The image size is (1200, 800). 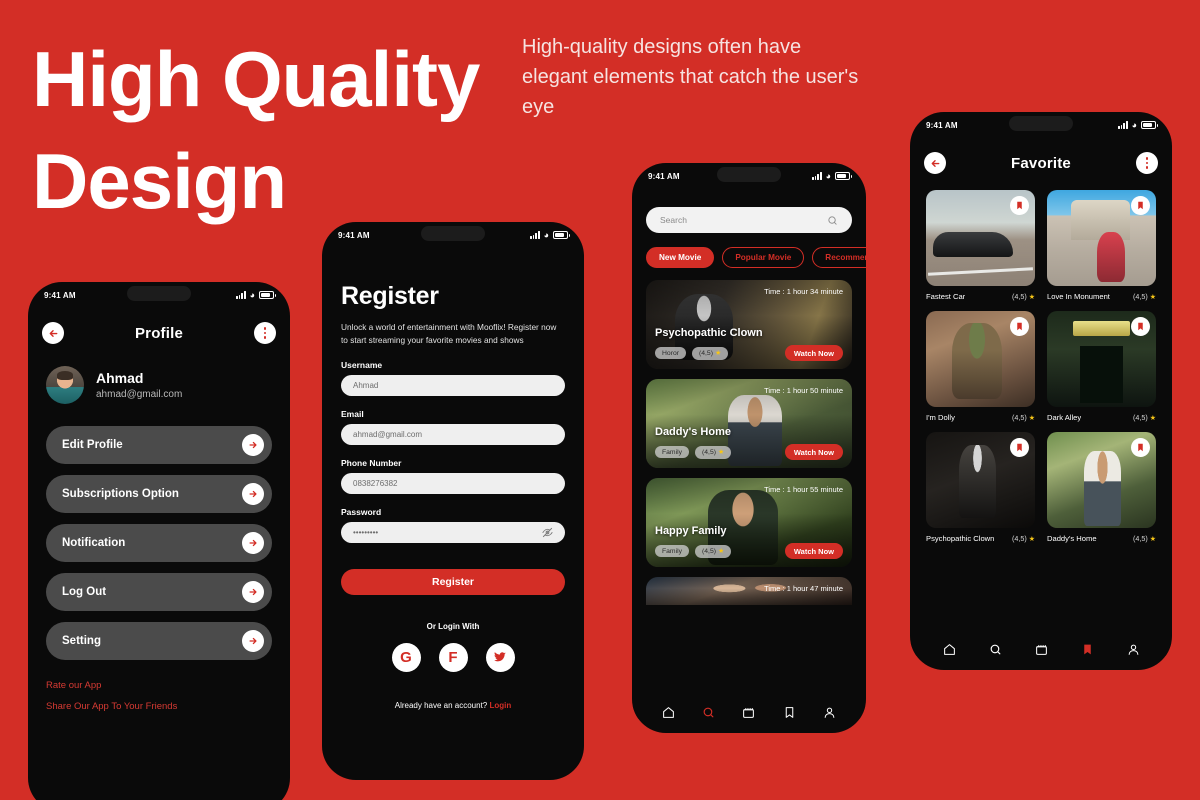 I want to click on category-filter-chips: New Movie Popular Movie Recommended, so click(x=749, y=257).